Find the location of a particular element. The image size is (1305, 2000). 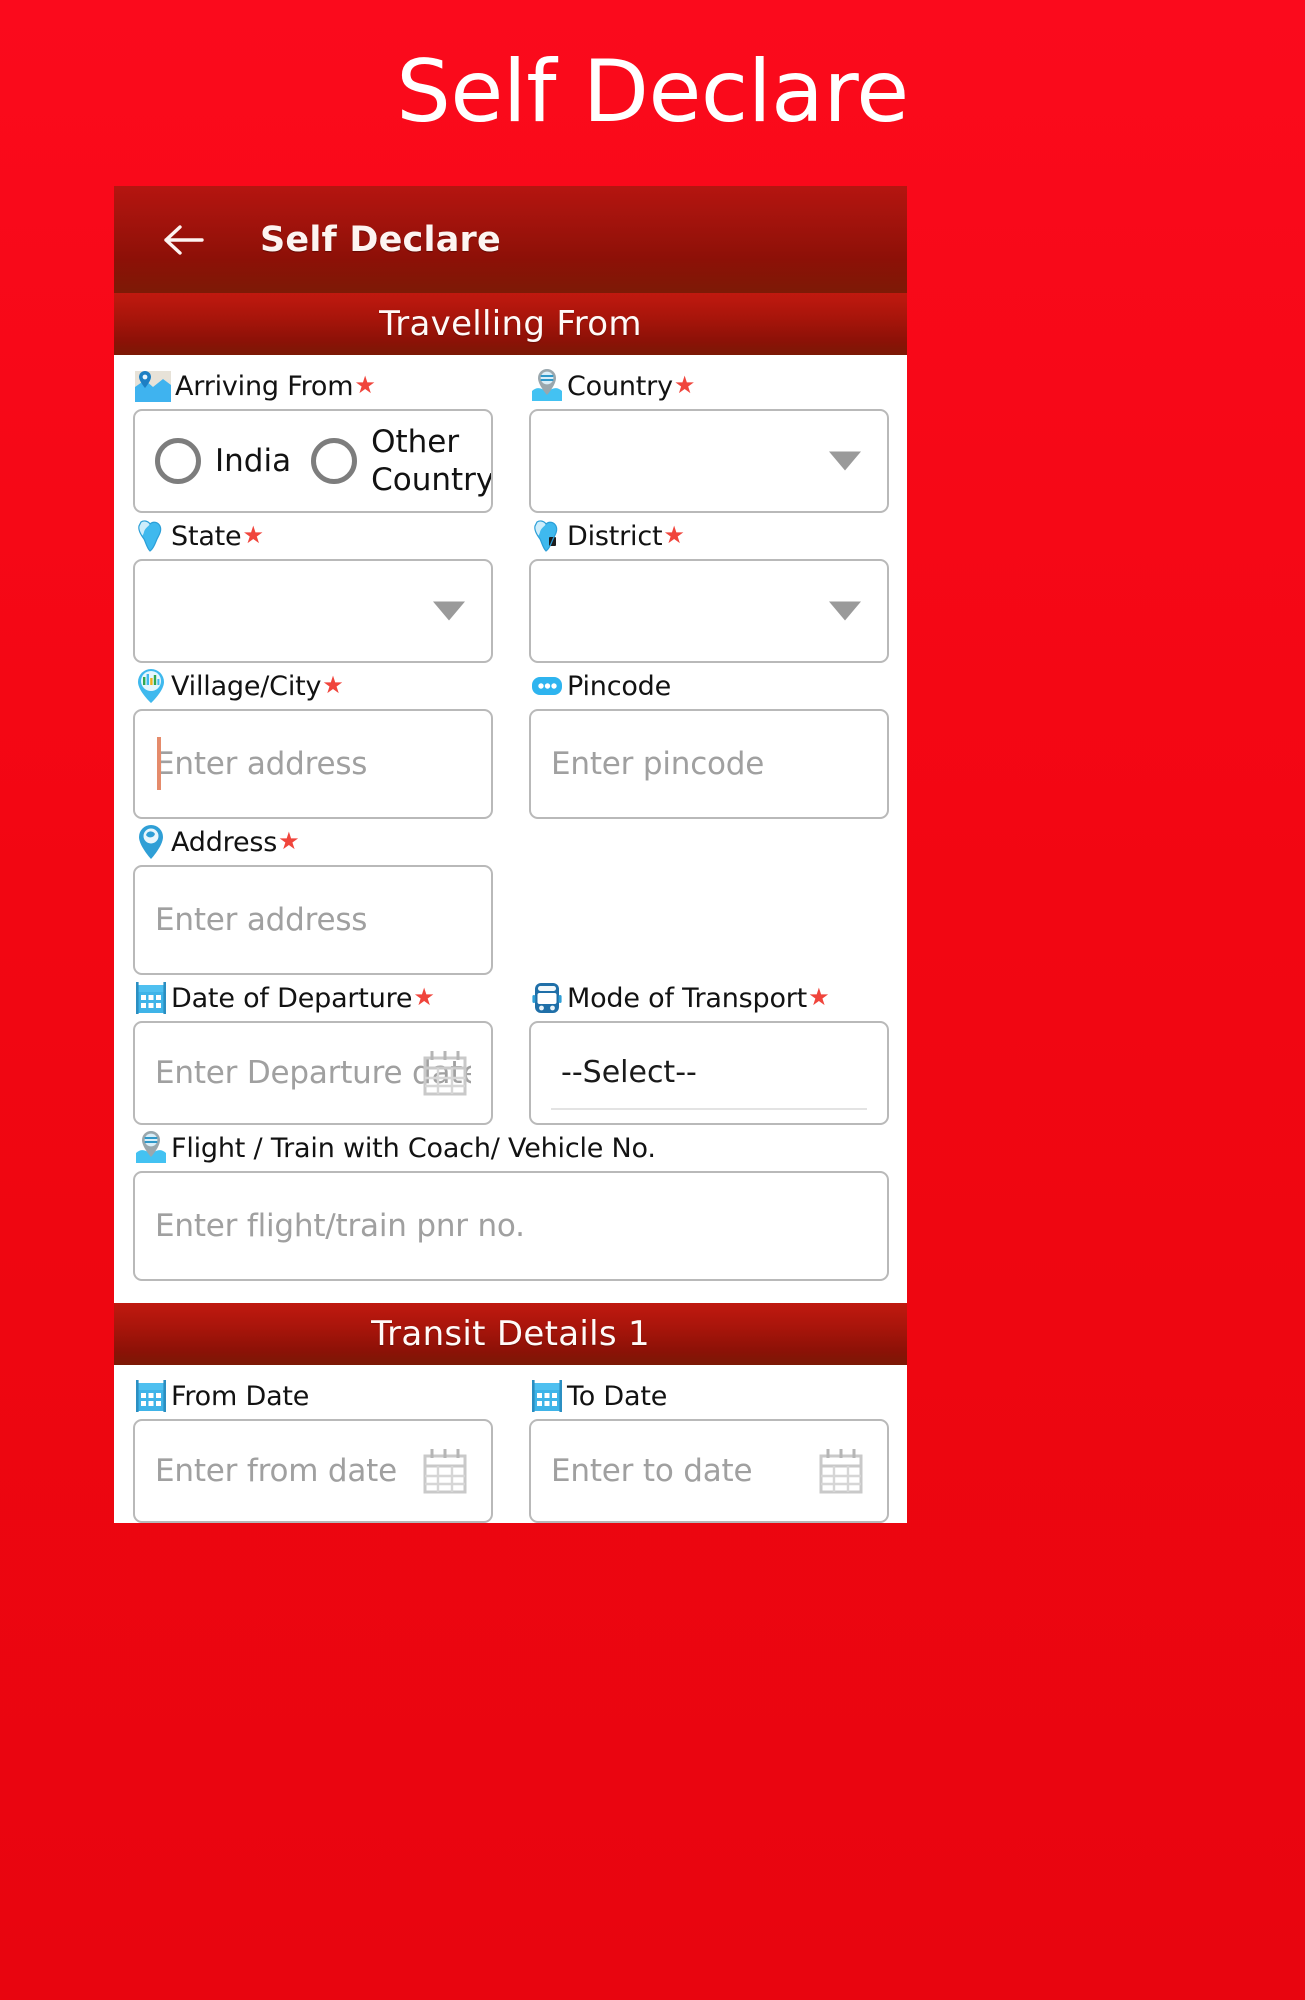

country-dropdown is located at coordinates (709, 461).